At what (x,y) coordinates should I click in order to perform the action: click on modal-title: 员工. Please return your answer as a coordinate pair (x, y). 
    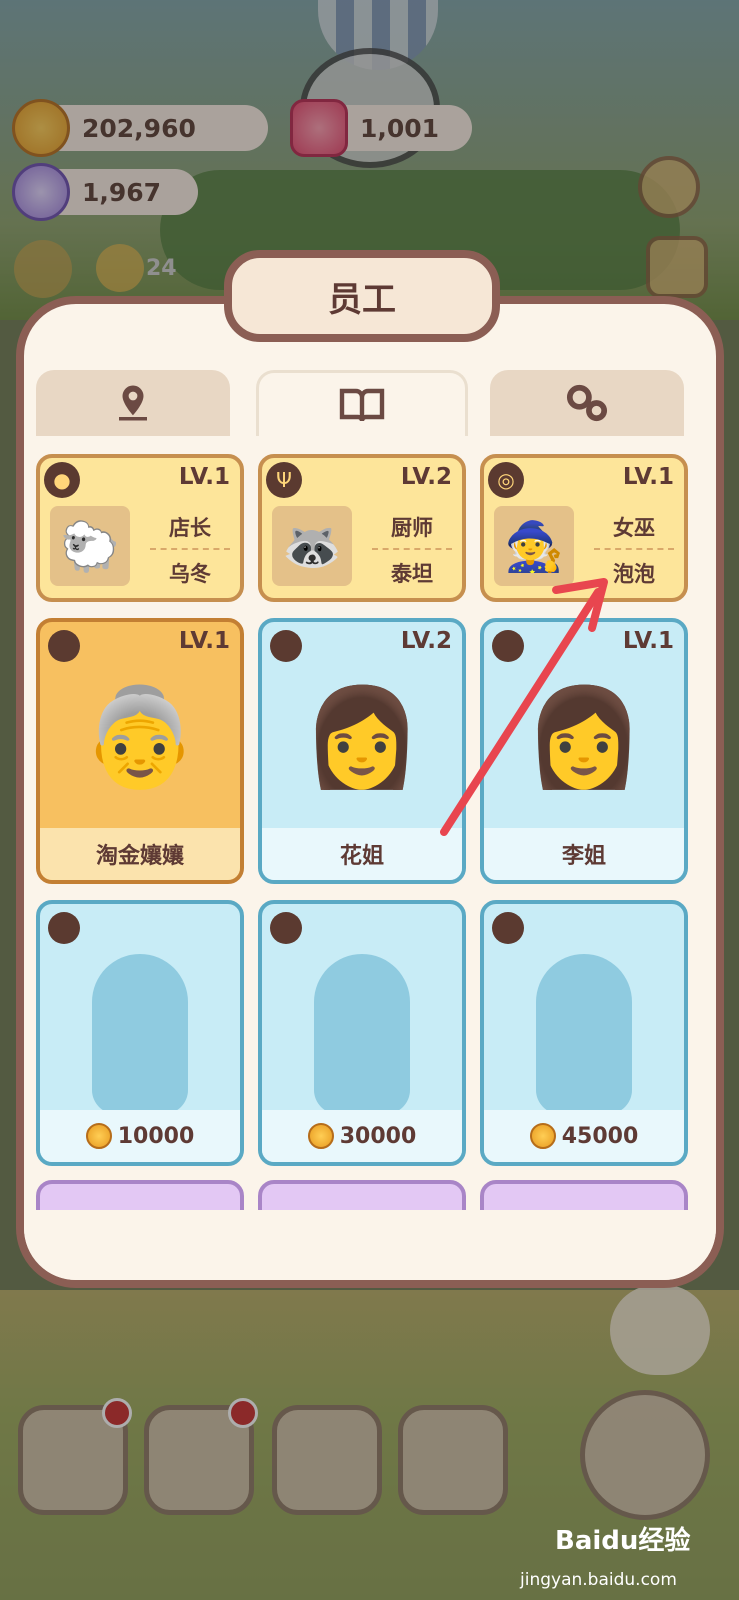
    Looking at the image, I should click on (362, 296).